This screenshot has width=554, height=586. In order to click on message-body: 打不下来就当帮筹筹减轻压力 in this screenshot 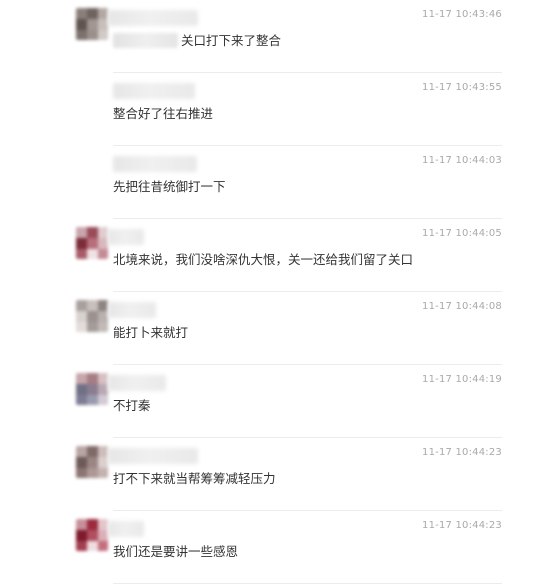, I will do `click(194, 478)`.